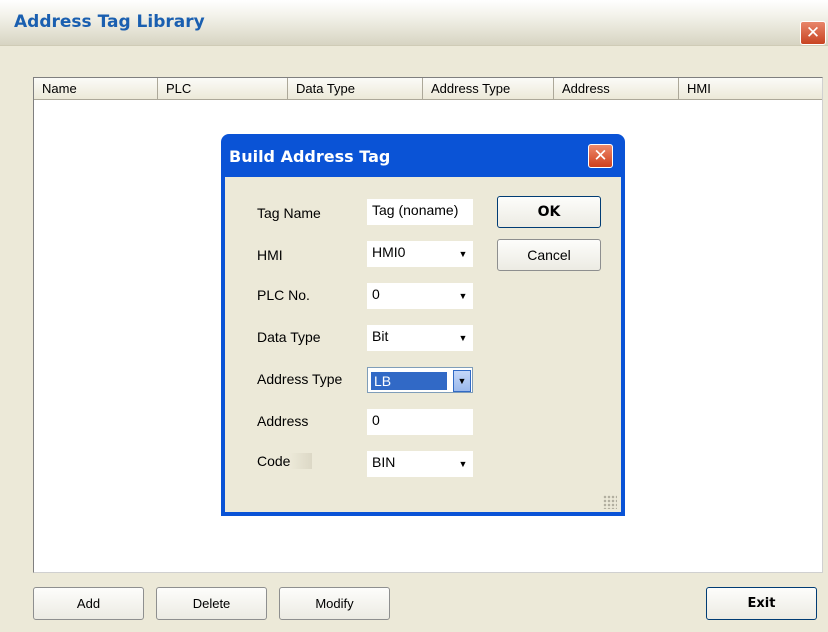 This screenshot has width=828, height=632. I want to click on hmi-select-value: HMI0, so click(410, 254).